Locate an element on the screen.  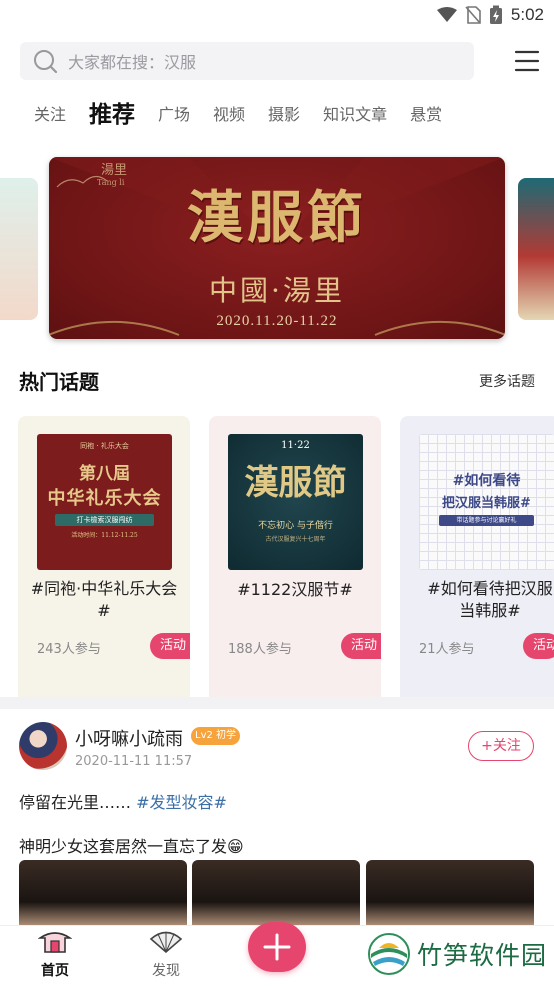
no-sim-icon is located at coordinates (473, 15).